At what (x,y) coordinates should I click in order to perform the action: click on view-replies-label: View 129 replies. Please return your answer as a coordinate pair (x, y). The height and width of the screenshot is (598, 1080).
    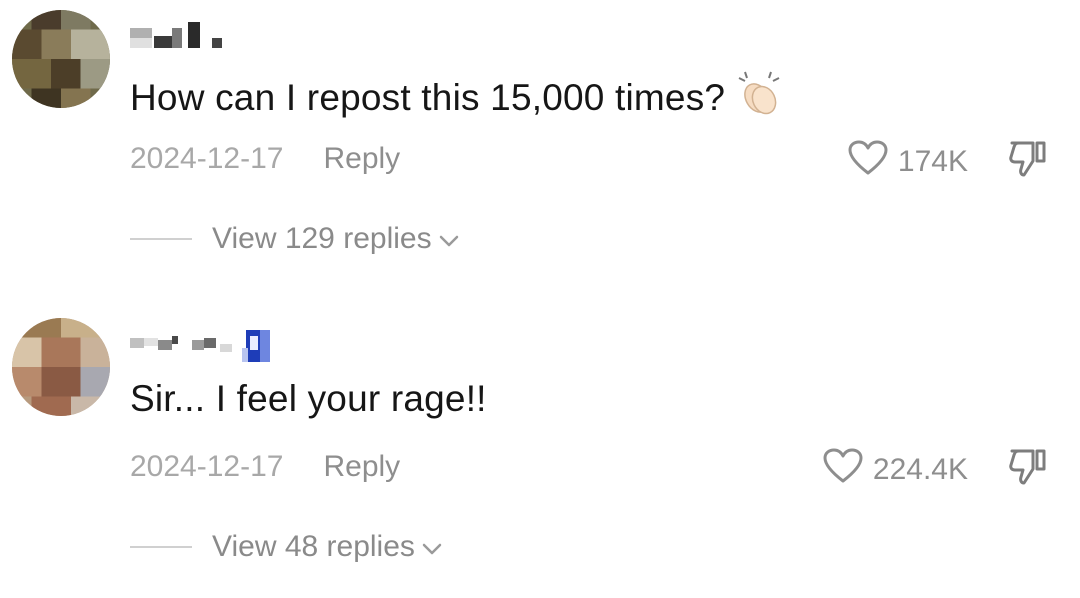
    Looking at the image, I should click on (322, 238).